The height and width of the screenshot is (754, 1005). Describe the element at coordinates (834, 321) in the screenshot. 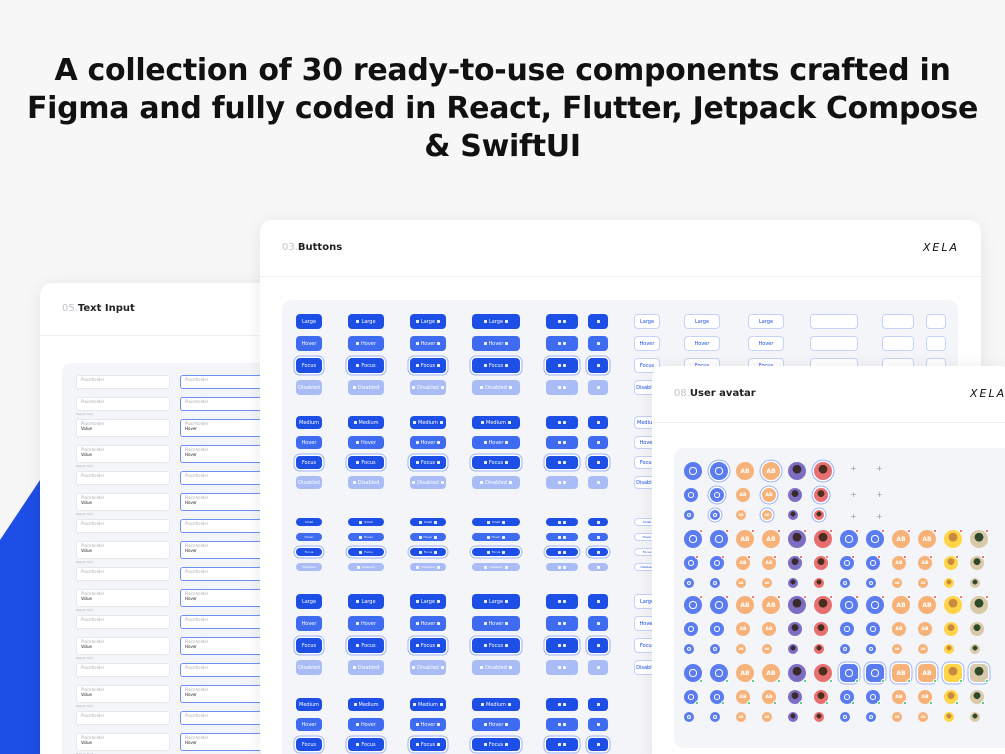

I see `outline-button-large` at that location.